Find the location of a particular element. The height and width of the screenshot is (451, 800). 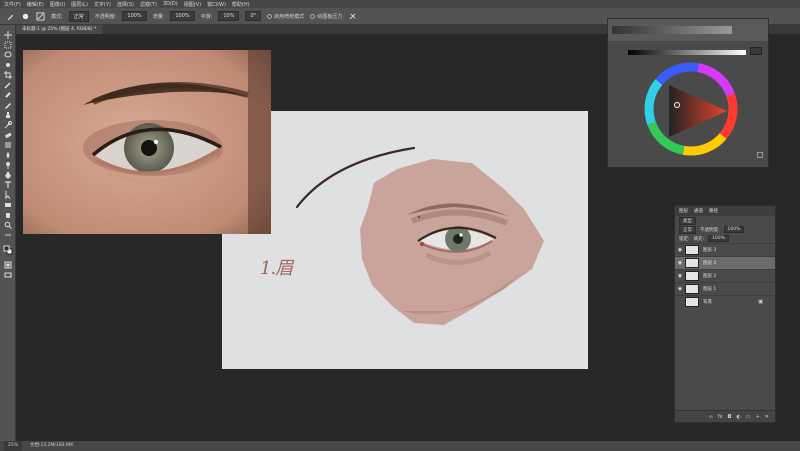

menu-item-layer: 图层(L) is located at coordinates (79, 4).